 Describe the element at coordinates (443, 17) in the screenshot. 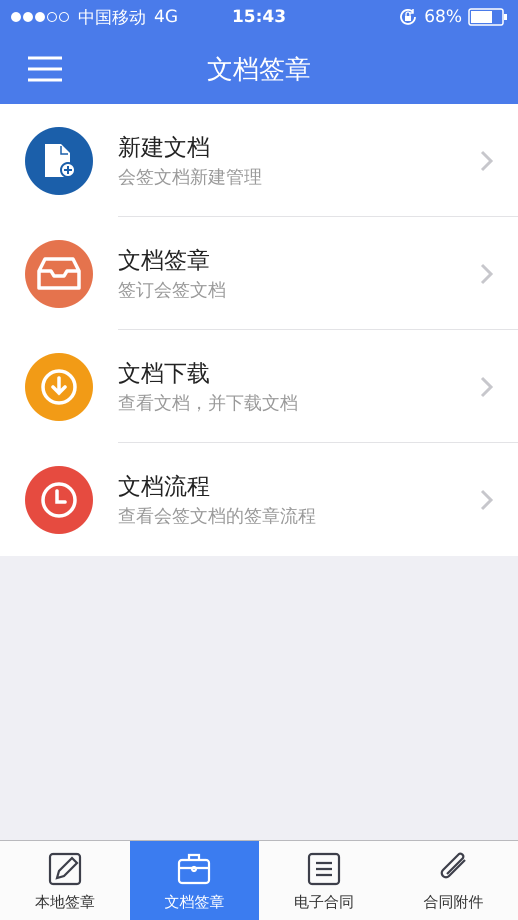

I see `battery-percent: 68%` at that location.